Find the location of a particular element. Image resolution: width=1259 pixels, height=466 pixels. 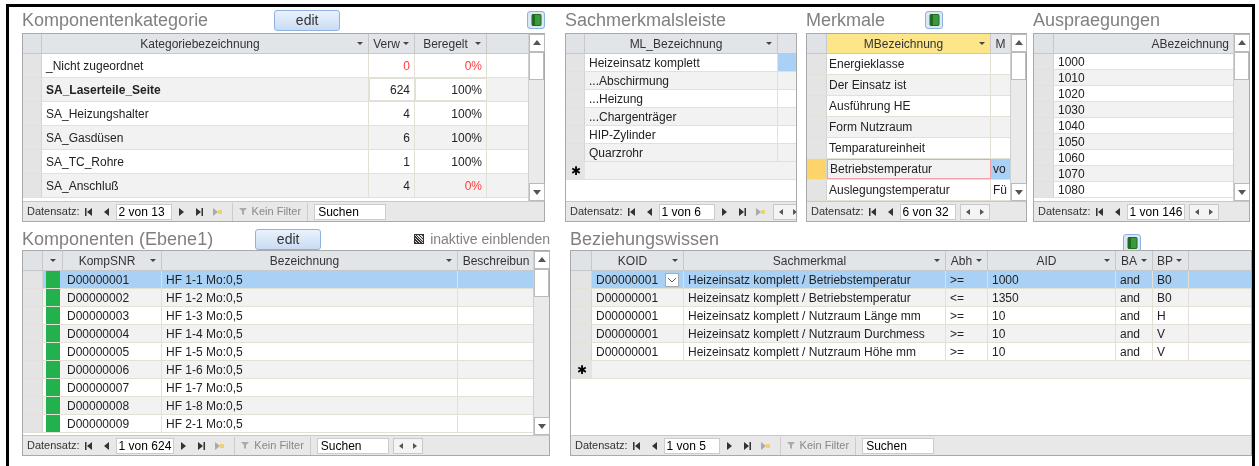

table-row: 1040 is located at coordinates (1133, 126).